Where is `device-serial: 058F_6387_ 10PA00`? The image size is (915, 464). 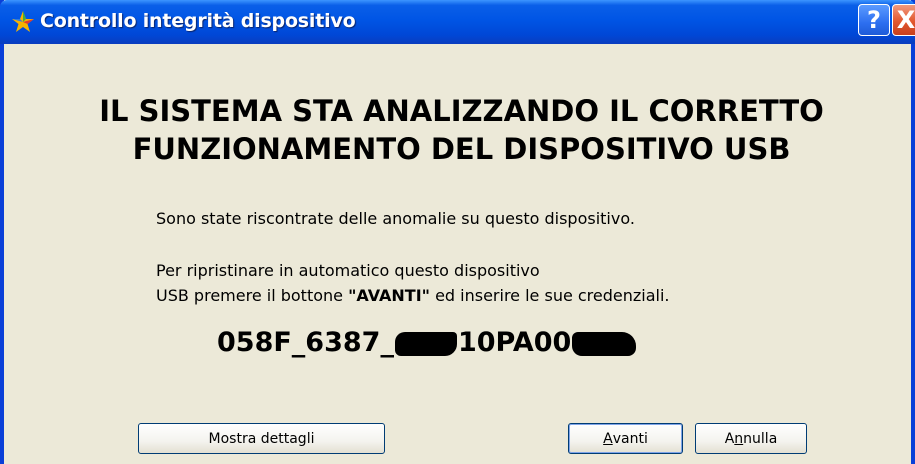 device-serial: 058F_6387_ 10PA00 is located at coordinates (427, 342).